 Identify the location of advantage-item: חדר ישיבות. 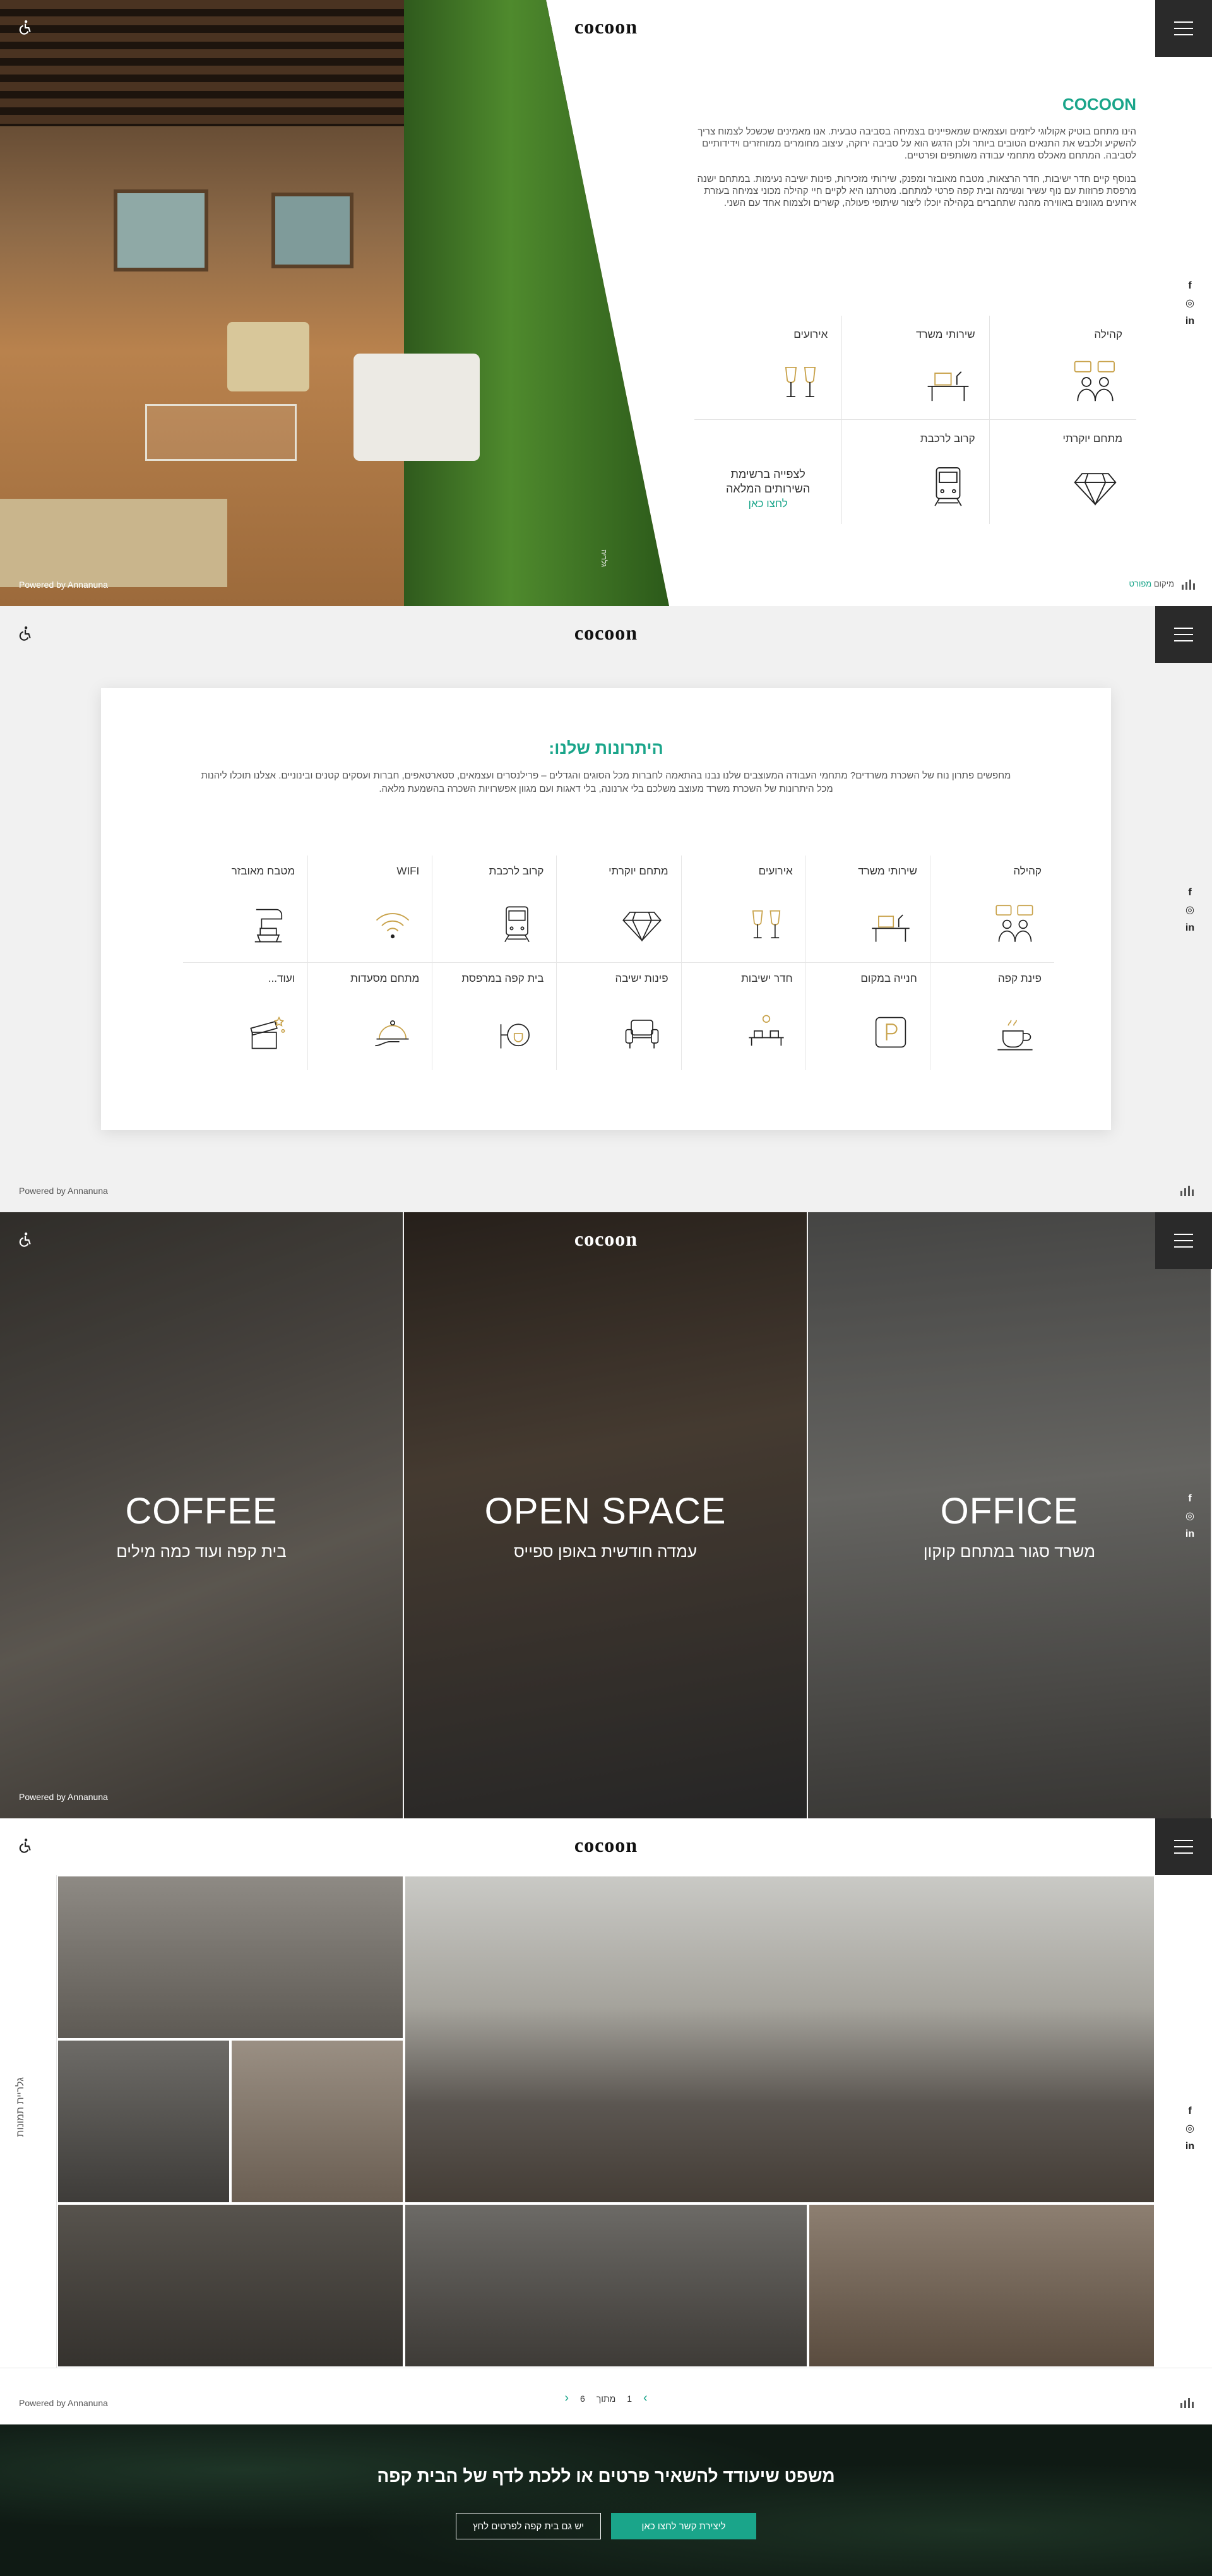
(742, 1016).